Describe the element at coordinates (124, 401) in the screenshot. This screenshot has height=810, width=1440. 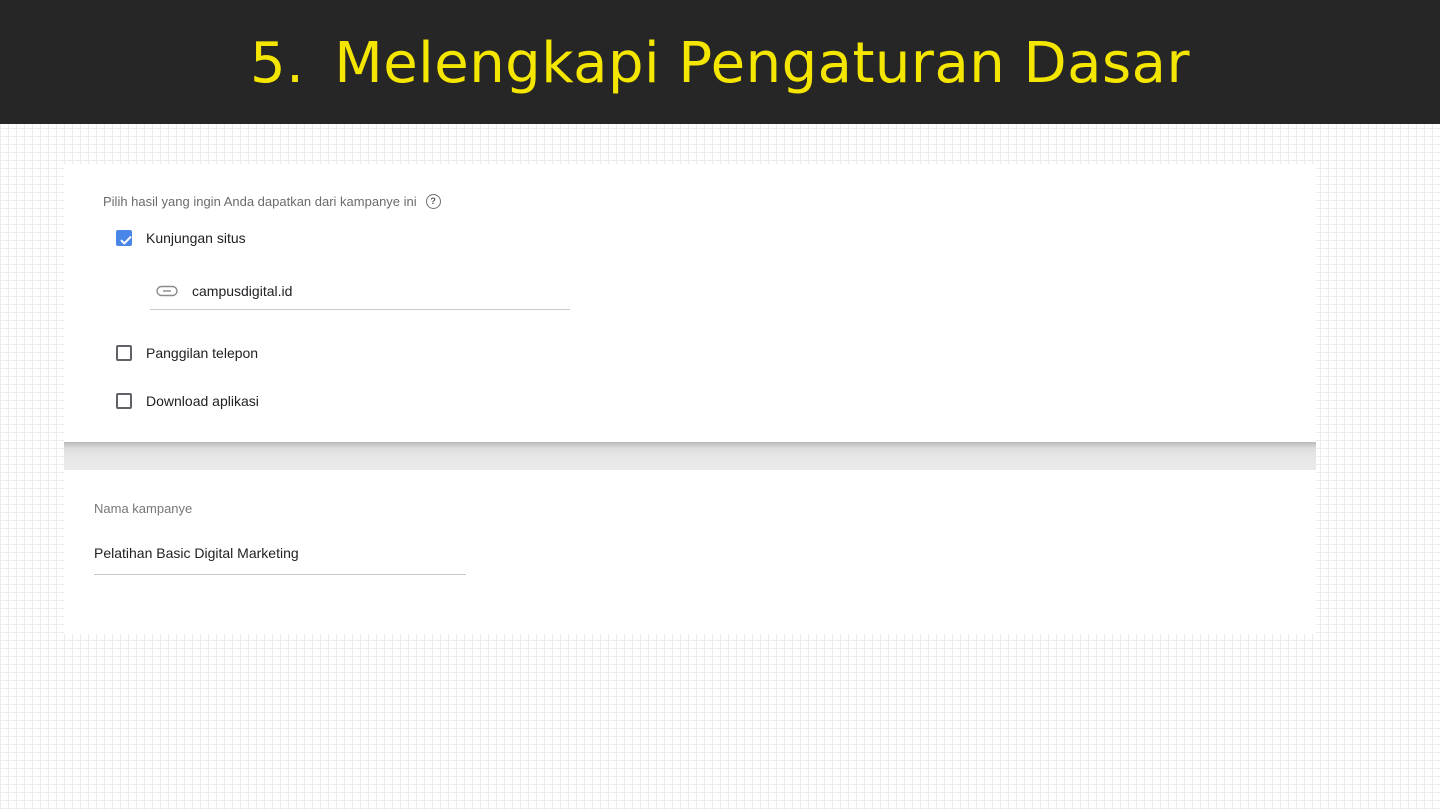
I see `checkbox-download-aplikasi` at that location.